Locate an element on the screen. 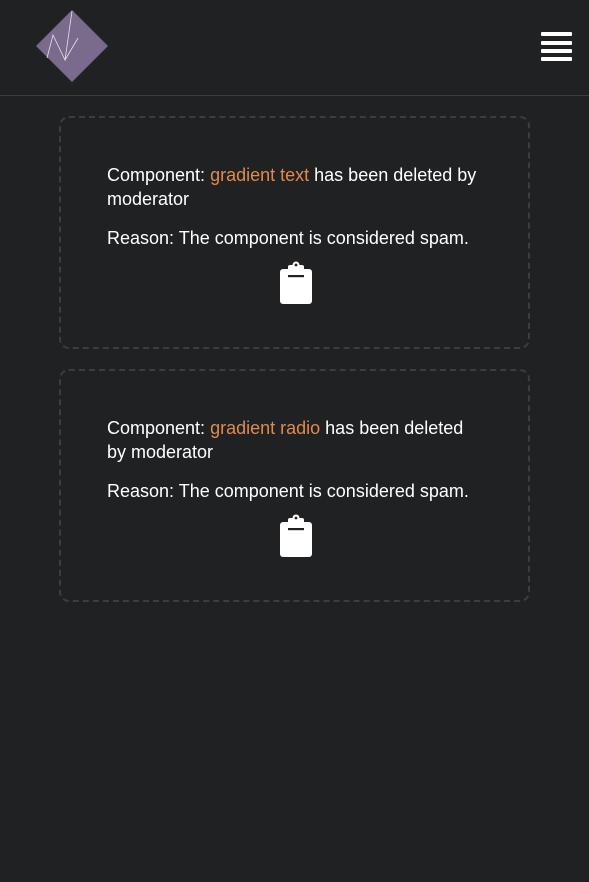 The height and width of the screenshot is (882, 589). top-header is located at coordinates (294, 48).